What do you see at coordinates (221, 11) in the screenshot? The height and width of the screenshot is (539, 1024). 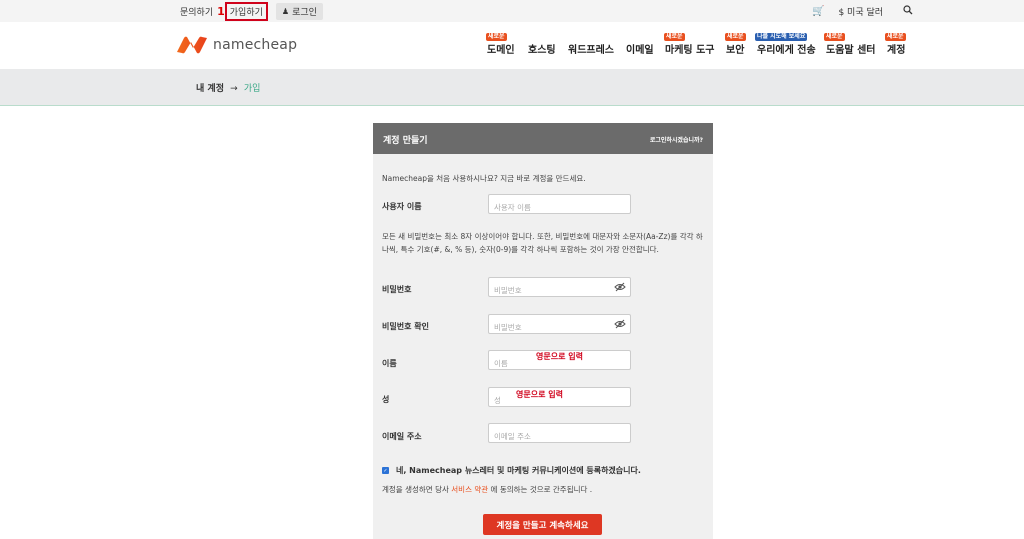 I see `annotation-number: 1` at bounding box center [221, 11].